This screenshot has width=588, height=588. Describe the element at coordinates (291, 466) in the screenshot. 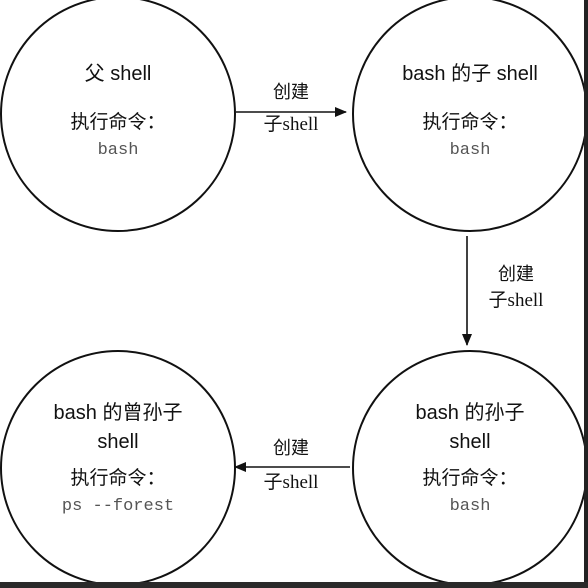

I see `edge-label-grandchild-to-great-grandchild: 创建 子shell` at that location.